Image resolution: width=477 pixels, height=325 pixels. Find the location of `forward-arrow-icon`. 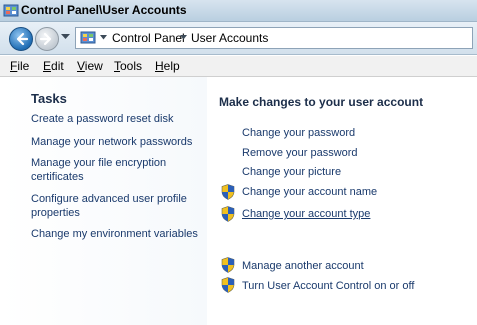

forward-arrow-icon is located at coordinates (45, 39).